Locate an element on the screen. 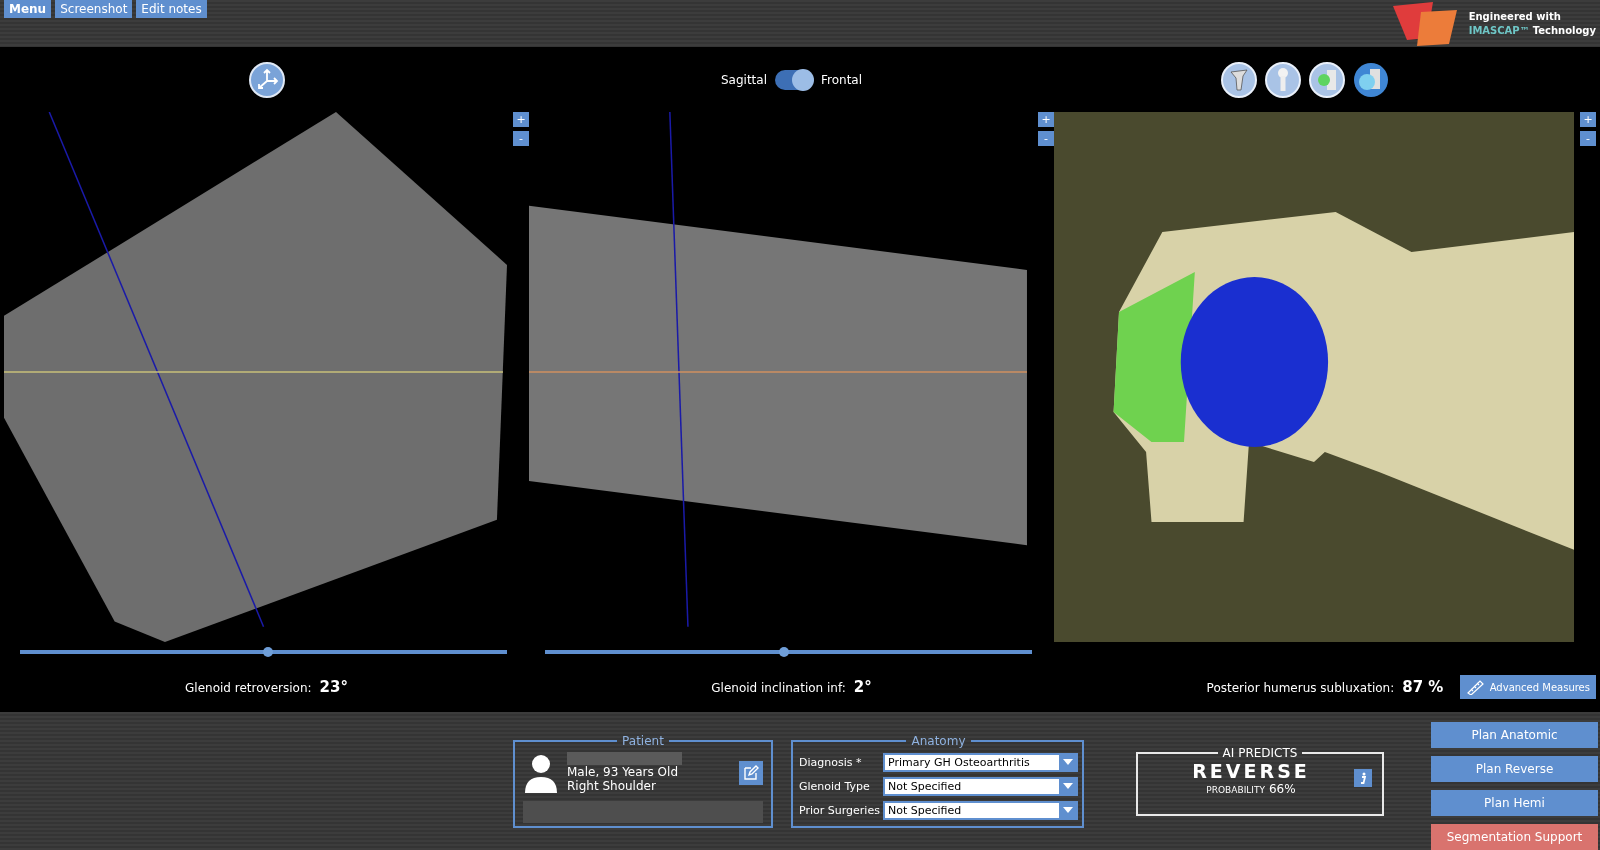  person-silhouette-icon is located at coordinates (541, 772).